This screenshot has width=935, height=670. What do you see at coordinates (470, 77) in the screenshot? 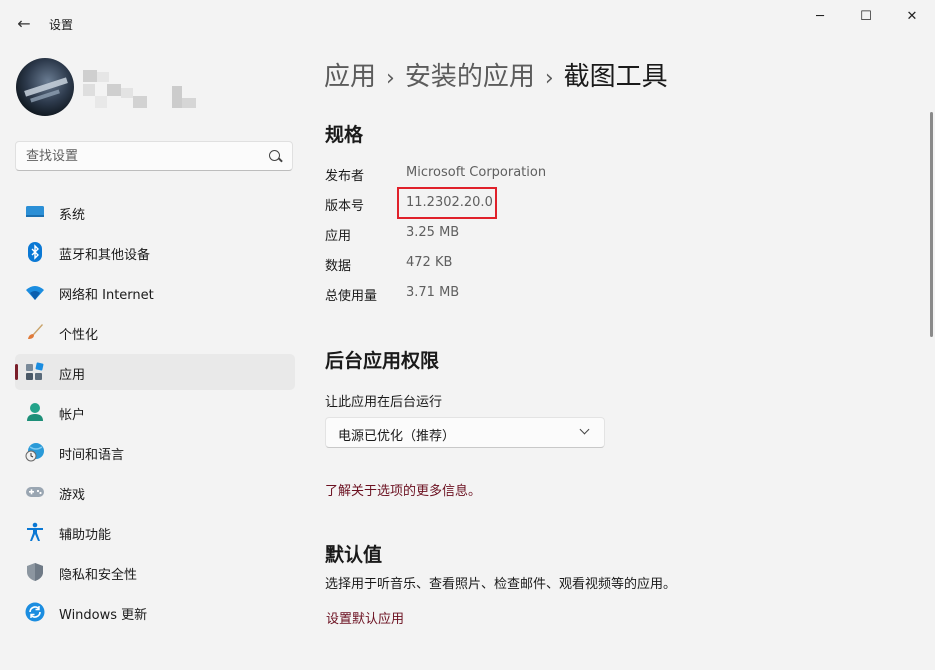
I see `breadcrumb-installed-apps: 安装的应用` at bounding box center [470, 77].